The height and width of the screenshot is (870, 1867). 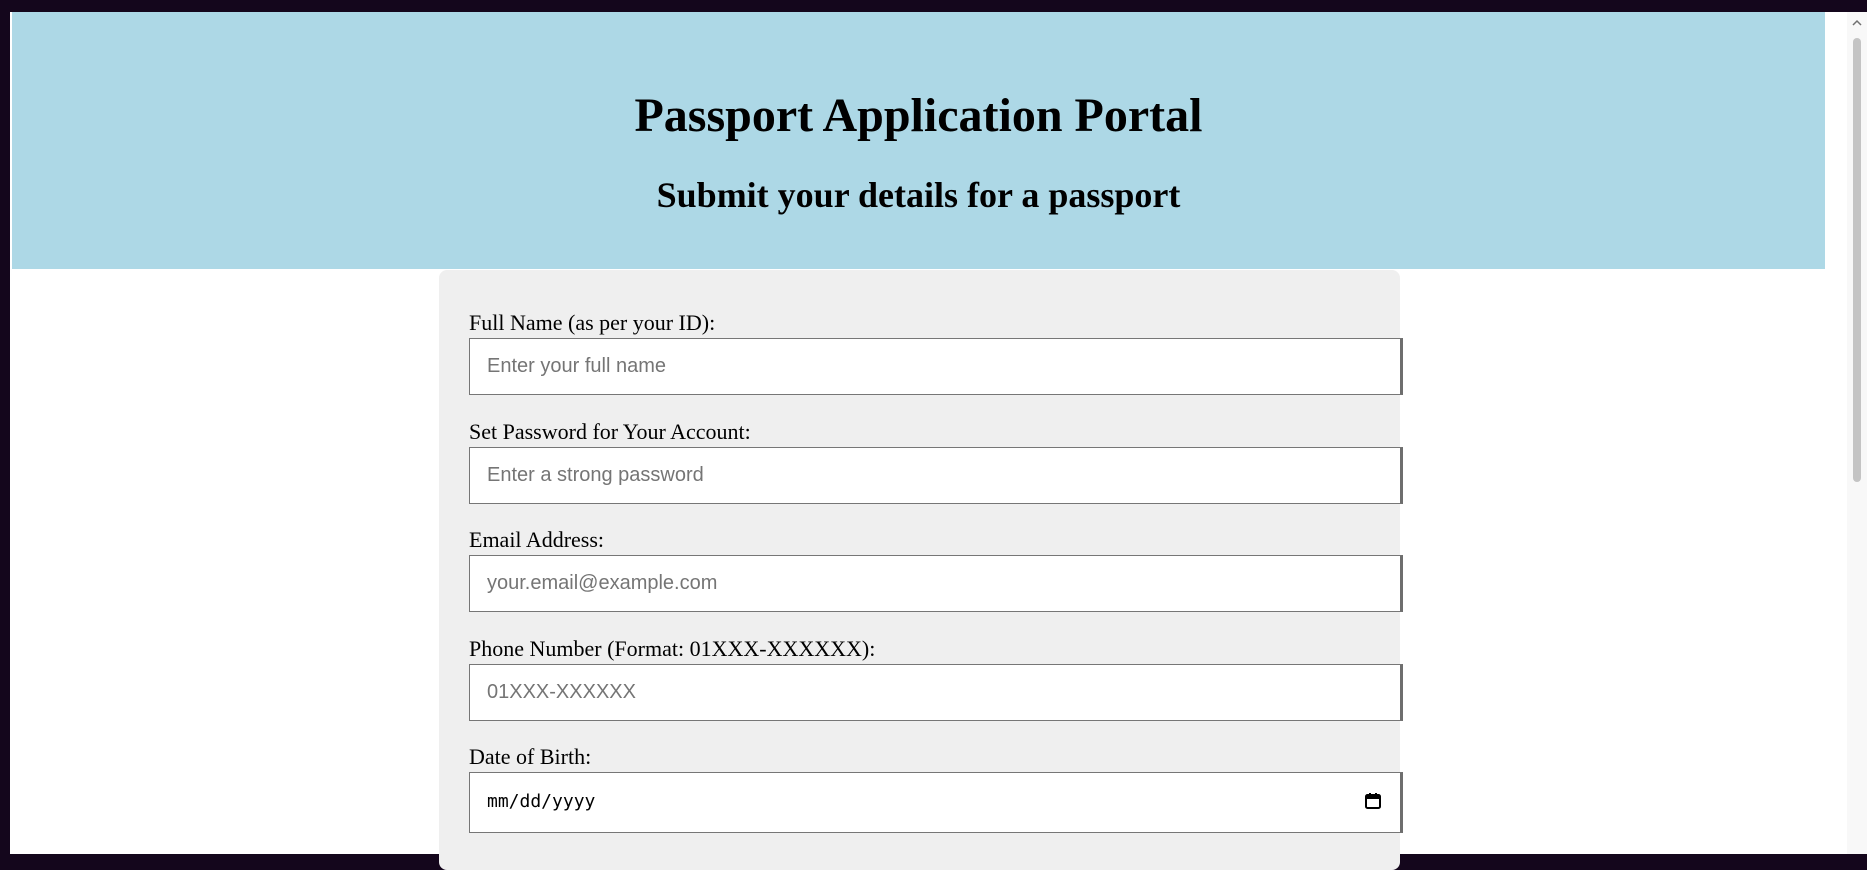 I want to click on full-name-input, so click(x=936, y=366).